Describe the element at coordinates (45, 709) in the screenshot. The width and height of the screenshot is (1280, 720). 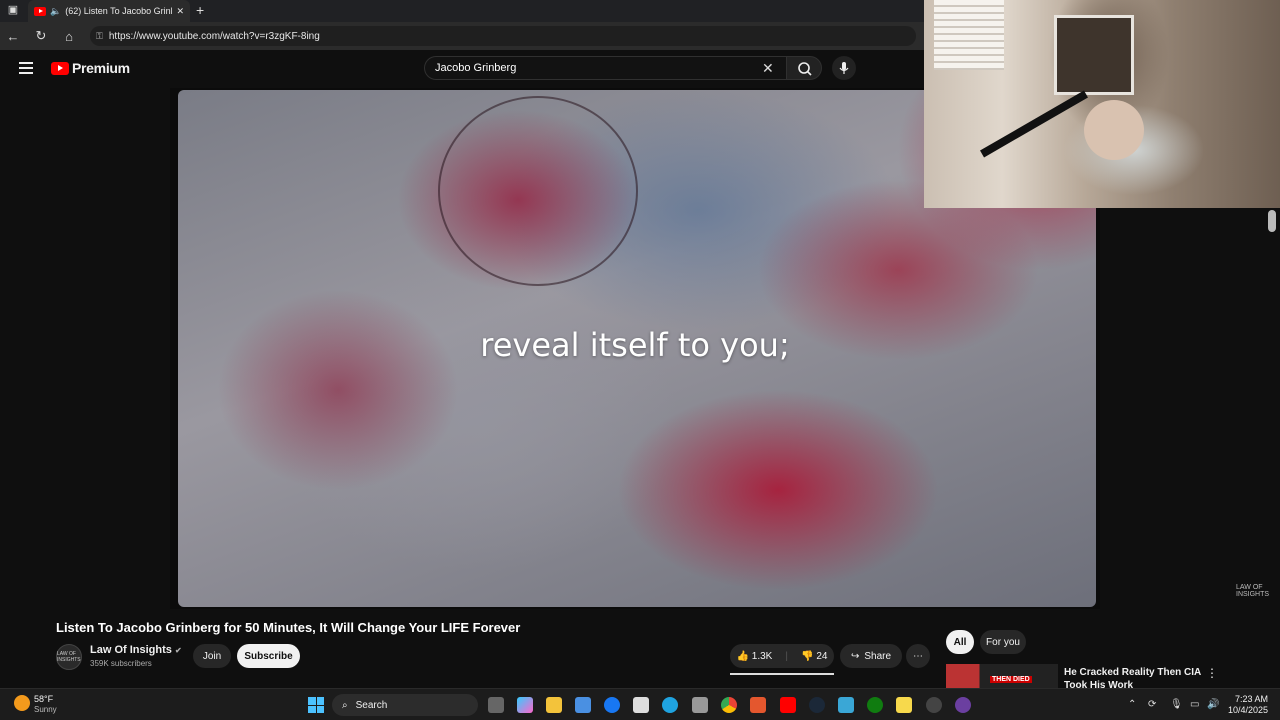
I see `weather-condition: Sunny` at that location.